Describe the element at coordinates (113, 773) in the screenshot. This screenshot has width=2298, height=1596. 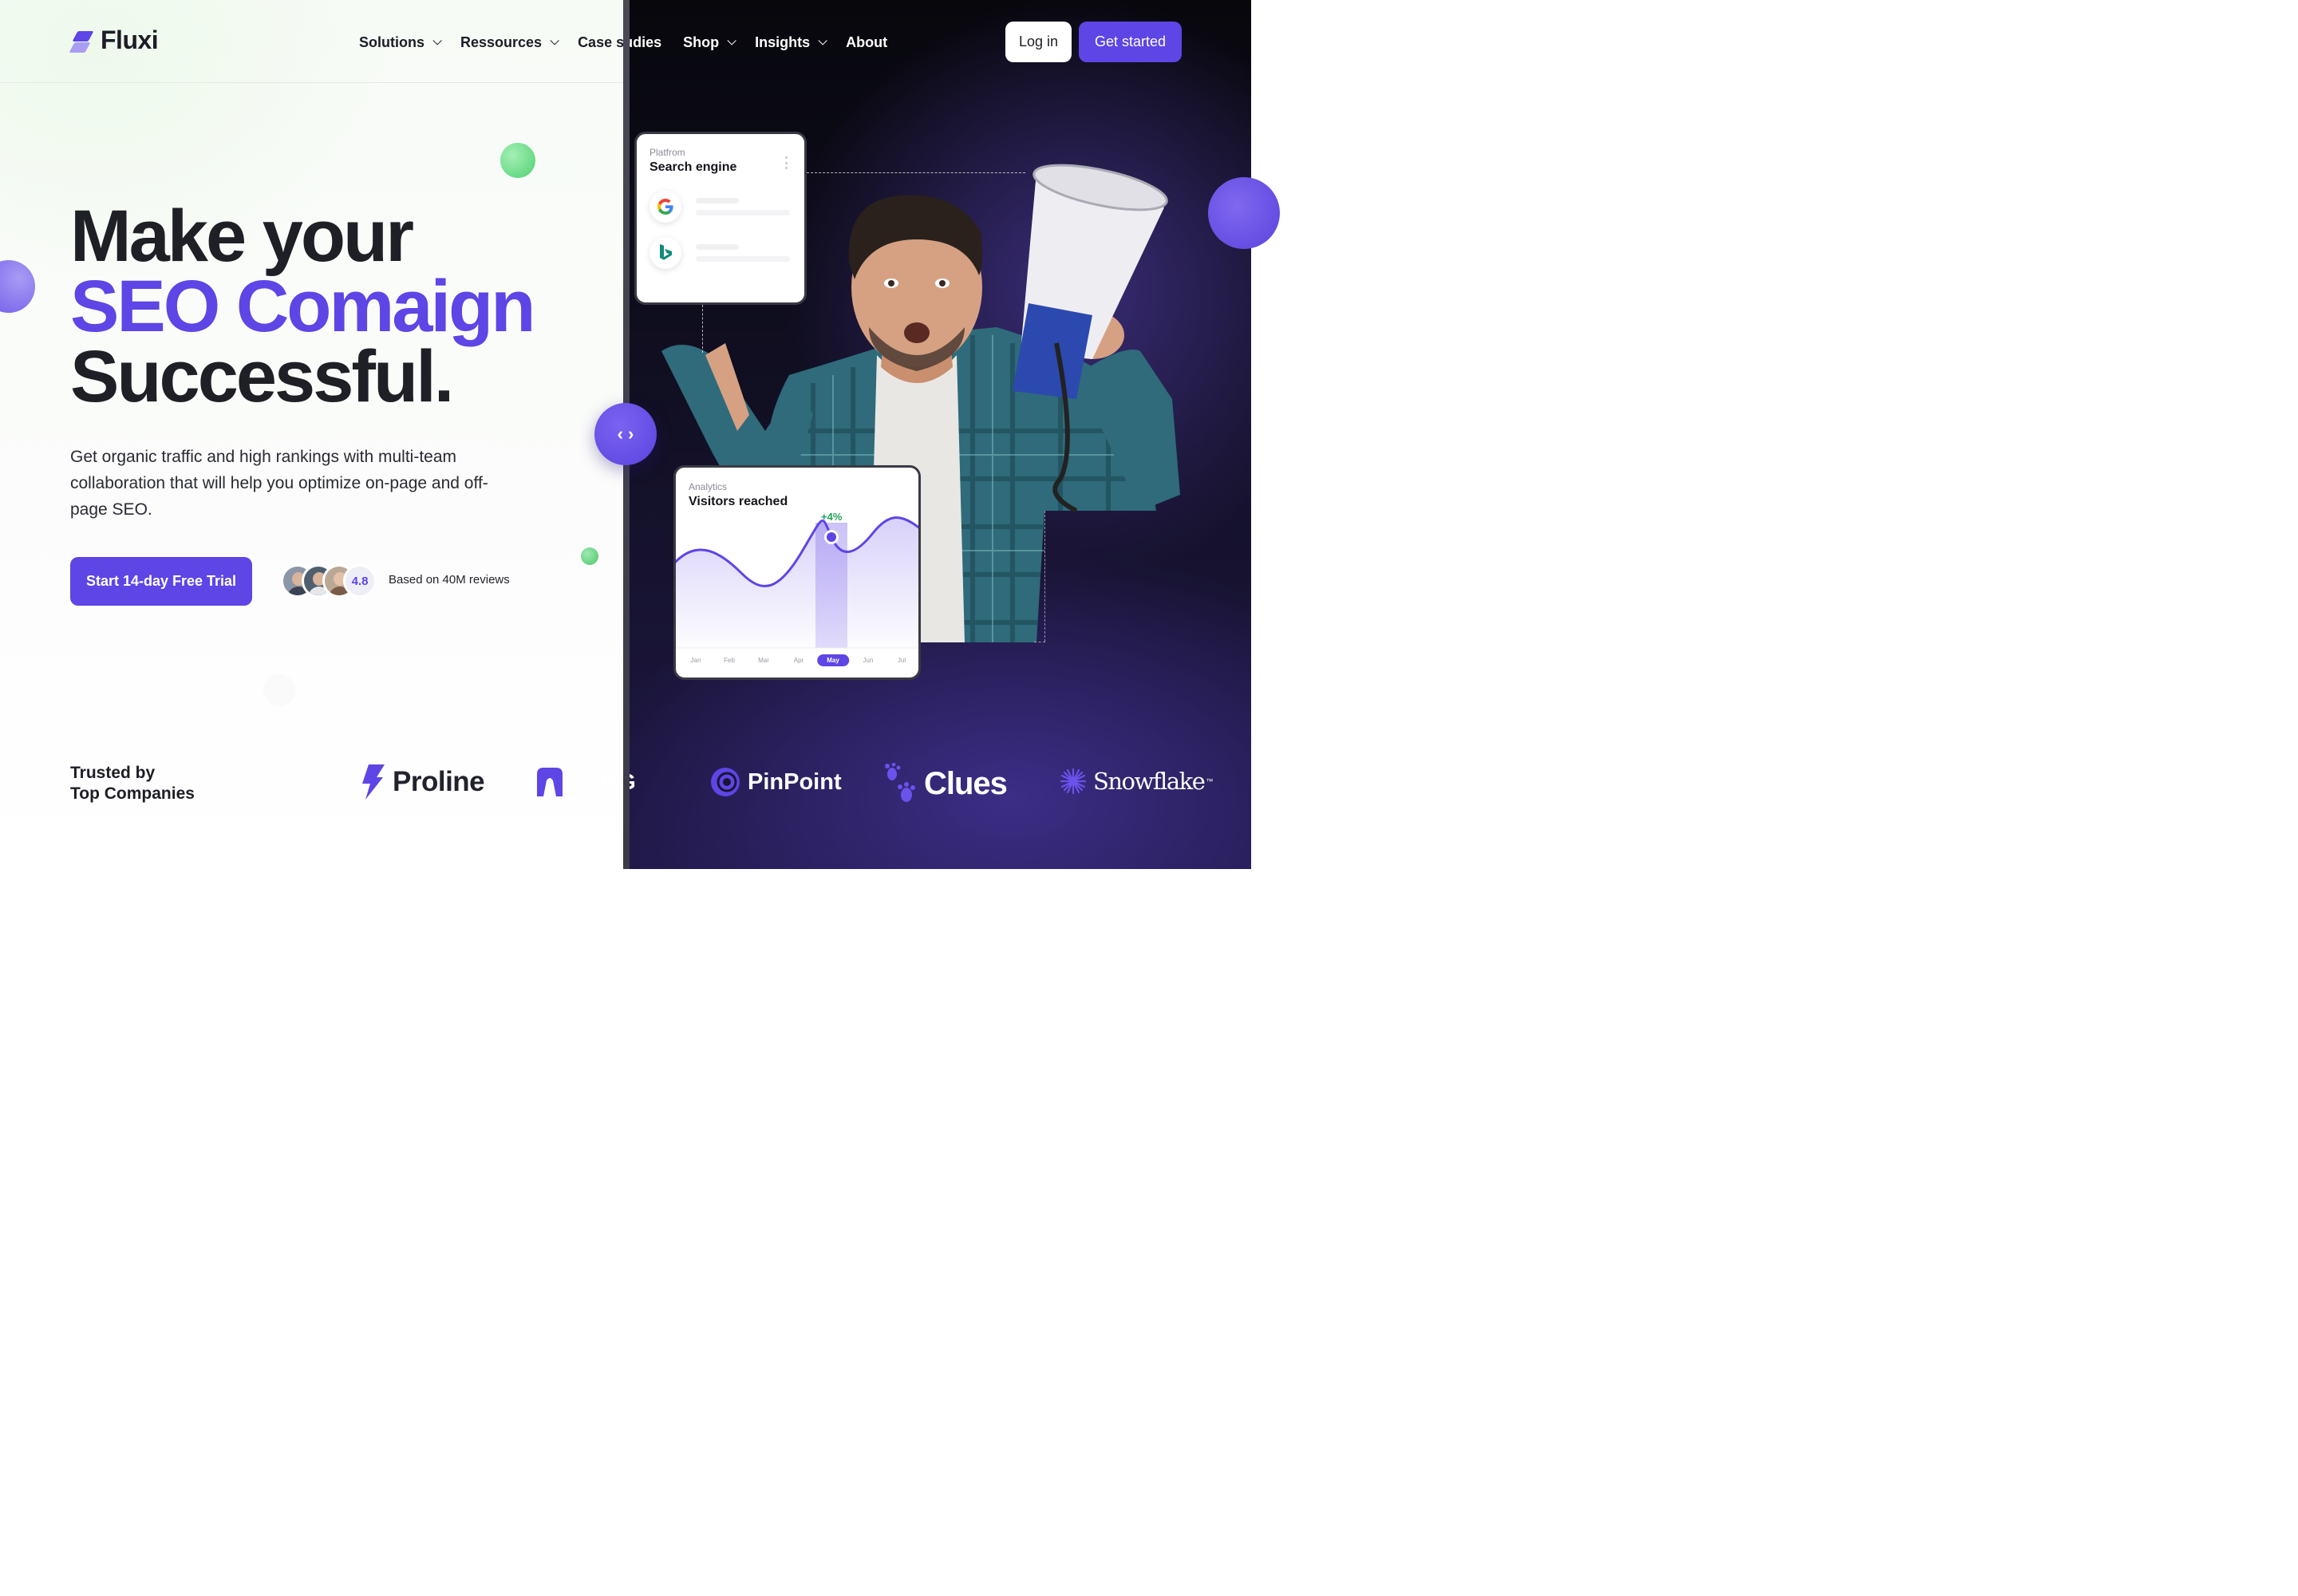
I see `trusted-line-1: Trusted by` at that location.